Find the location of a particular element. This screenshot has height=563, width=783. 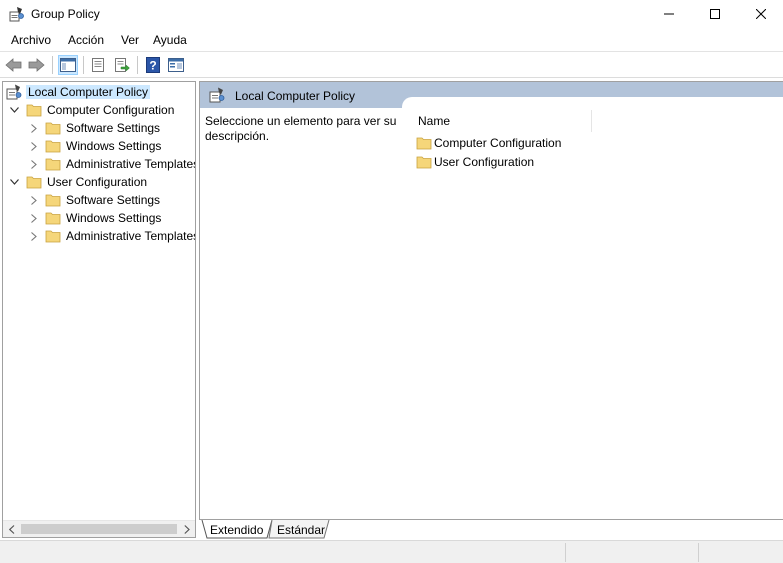

column-header-name: Name is located at coordinates (502, 121).